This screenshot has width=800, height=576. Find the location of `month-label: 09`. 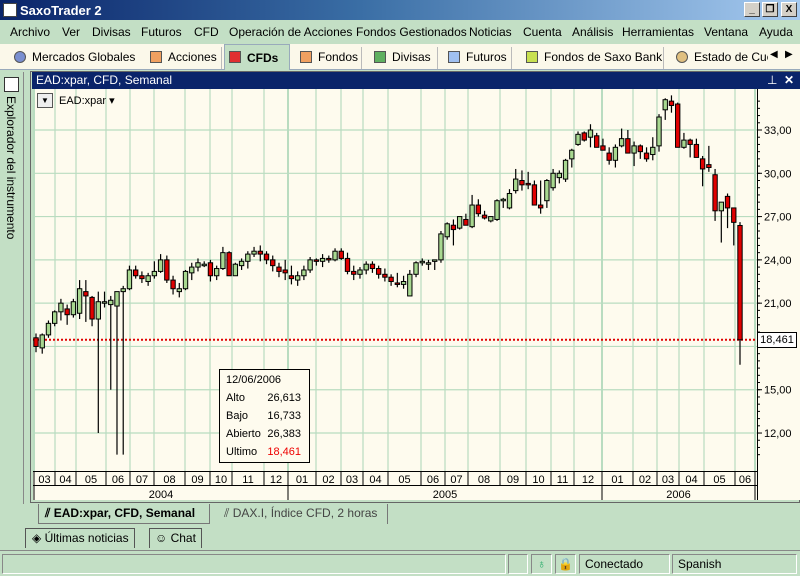

month-label: 09 is located at coordinates (513, 480).